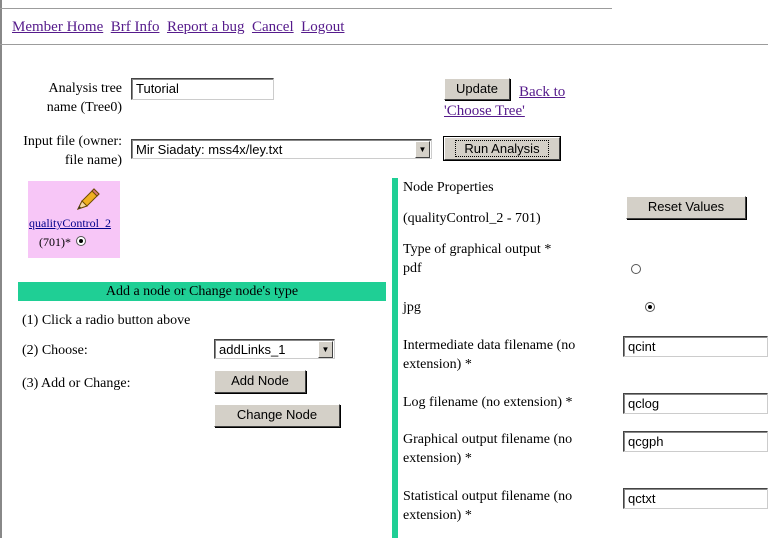 This screenshot has width=768, height=538. Describe the element at coordinates (412, 268) in the screenshot. I see `option-pdf-label: pdf` at that location.